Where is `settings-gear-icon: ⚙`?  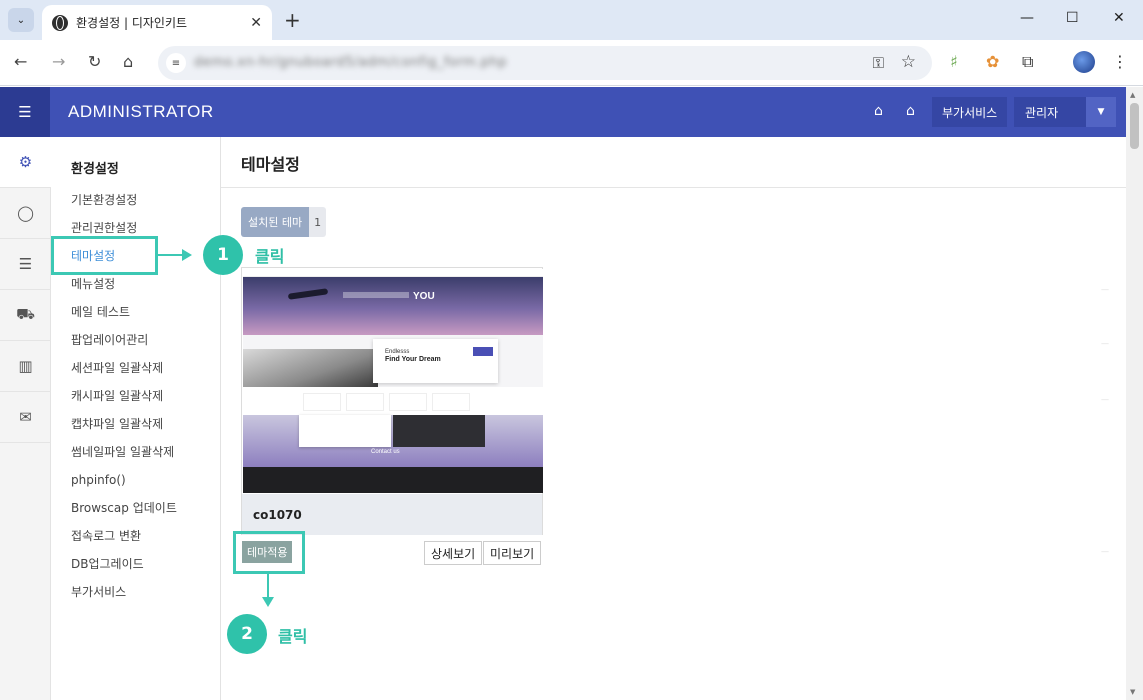
settings-gear-icon: ⚙ is located at coordinates (25, 162).